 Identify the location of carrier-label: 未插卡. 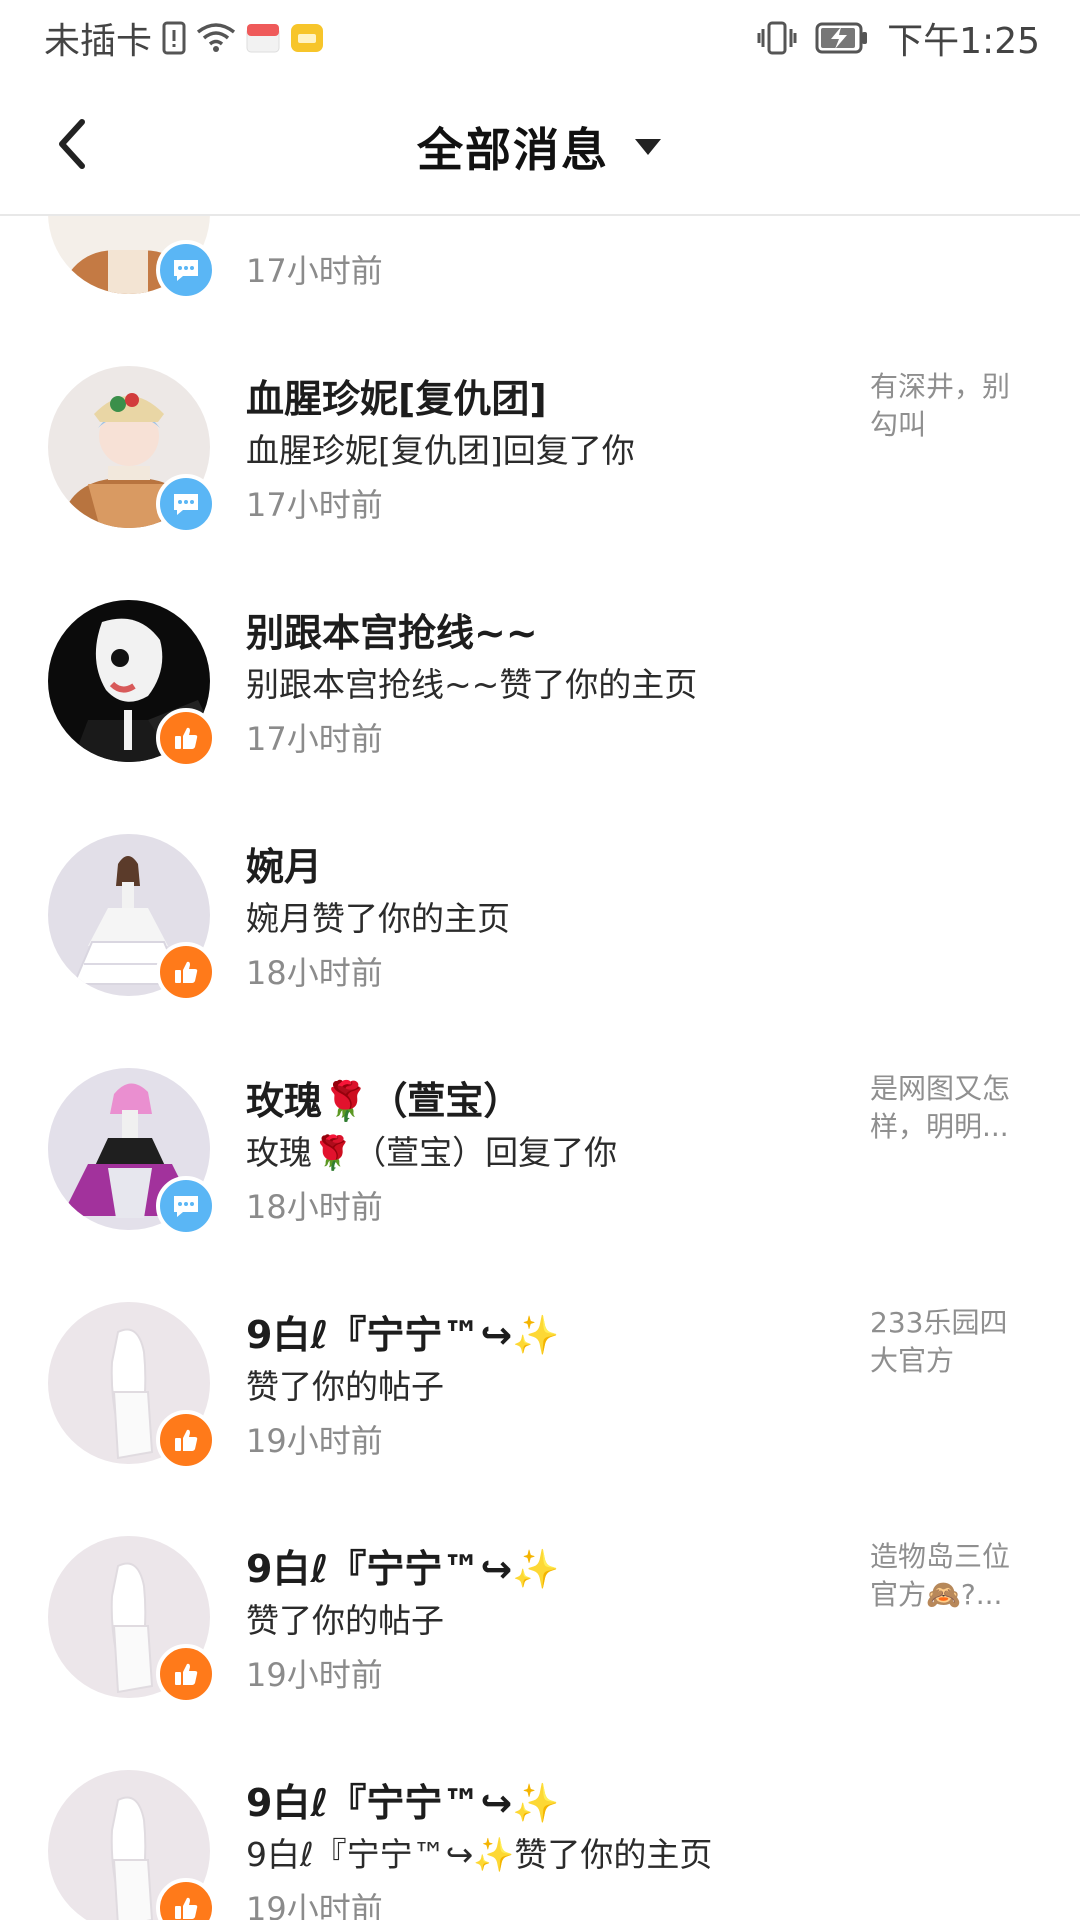
(98, 41).